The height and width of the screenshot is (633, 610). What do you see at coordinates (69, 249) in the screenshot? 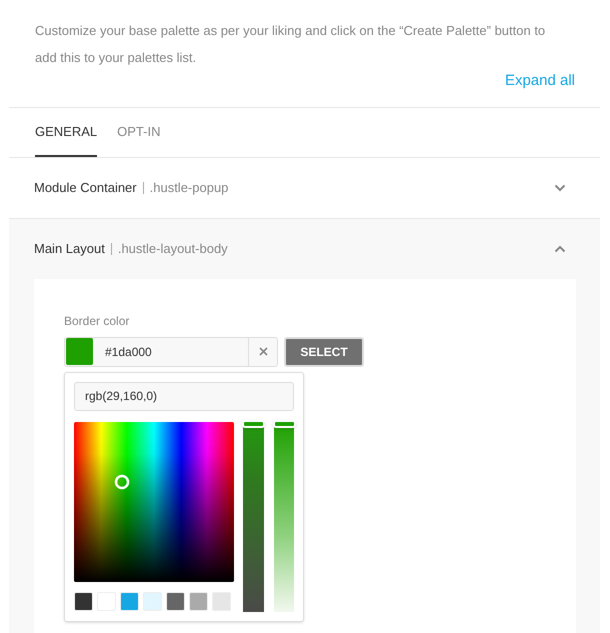
I see `section-title: Main Layout` at bounding box center [69, 249].